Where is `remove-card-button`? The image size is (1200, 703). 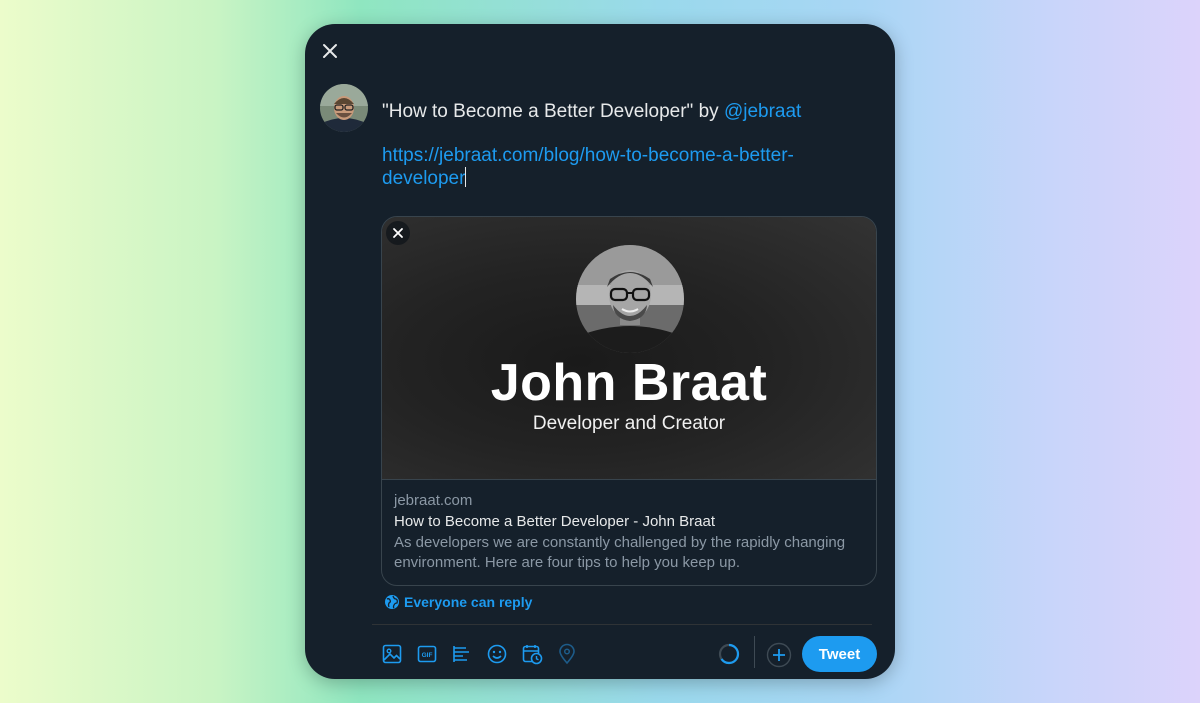 remove-card-button is located at coordinates (398, 233).